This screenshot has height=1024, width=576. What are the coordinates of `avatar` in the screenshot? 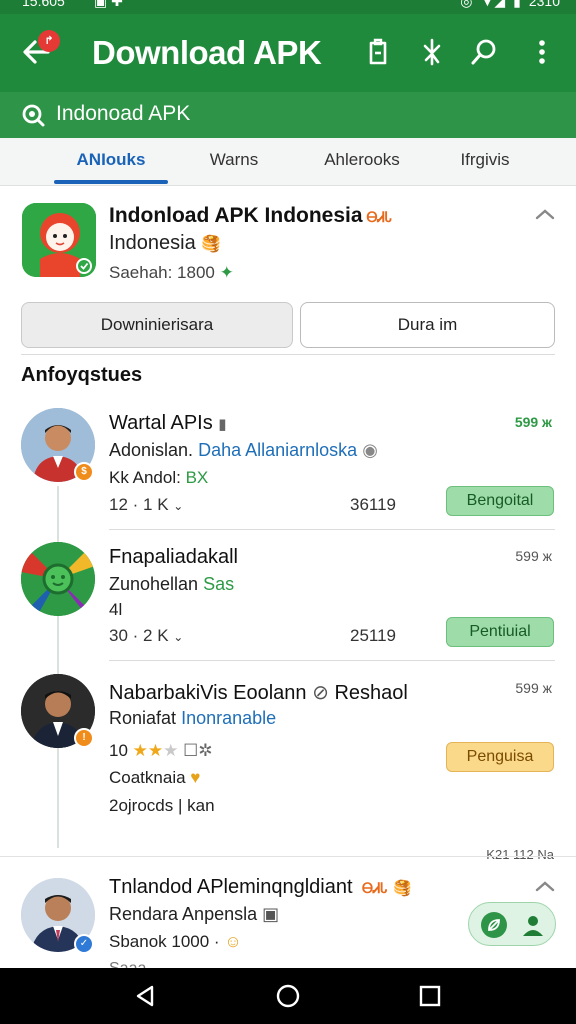 It's located at (58, 579).